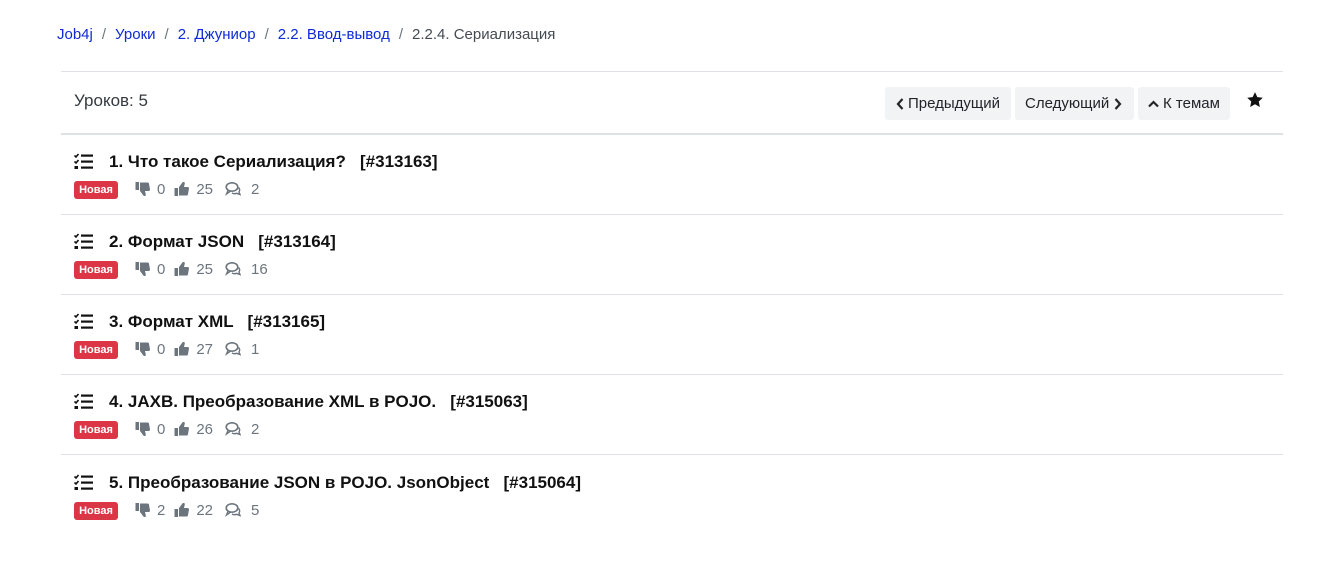  Describe the element at coordinates (205, 510) in the screenshot. I see `like-count: 22` at that location.